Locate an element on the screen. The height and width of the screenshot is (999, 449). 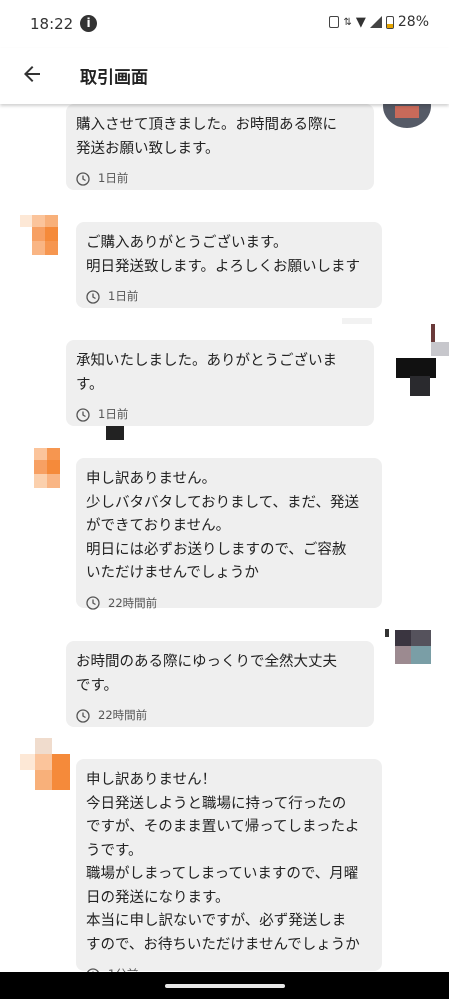
battery-percent: 28% is located at coordinates (413, 22).